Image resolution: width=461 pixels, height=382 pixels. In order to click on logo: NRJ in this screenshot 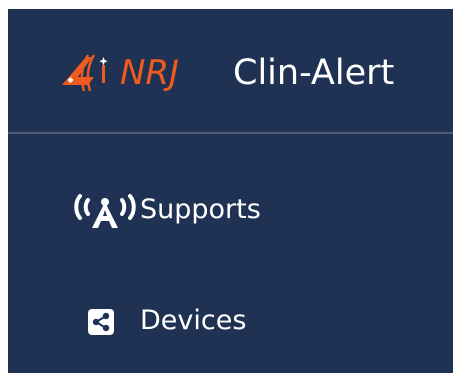, I will do `click(150, 73)`.